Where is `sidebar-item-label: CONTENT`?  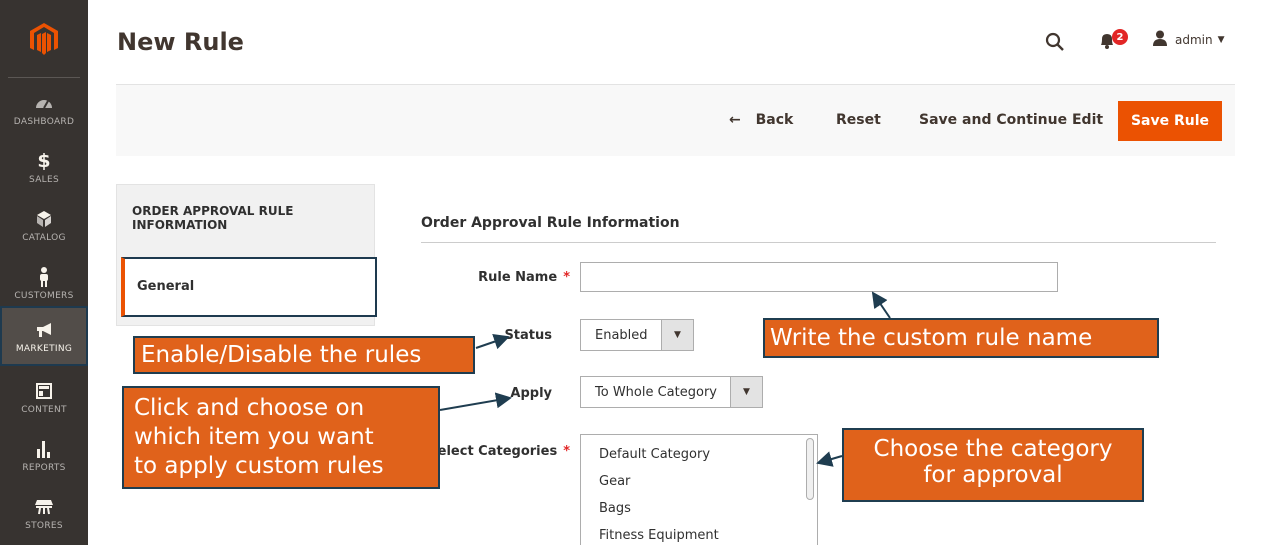
sidebar-item-label: CONTENT is located at coordinates (44, 409).